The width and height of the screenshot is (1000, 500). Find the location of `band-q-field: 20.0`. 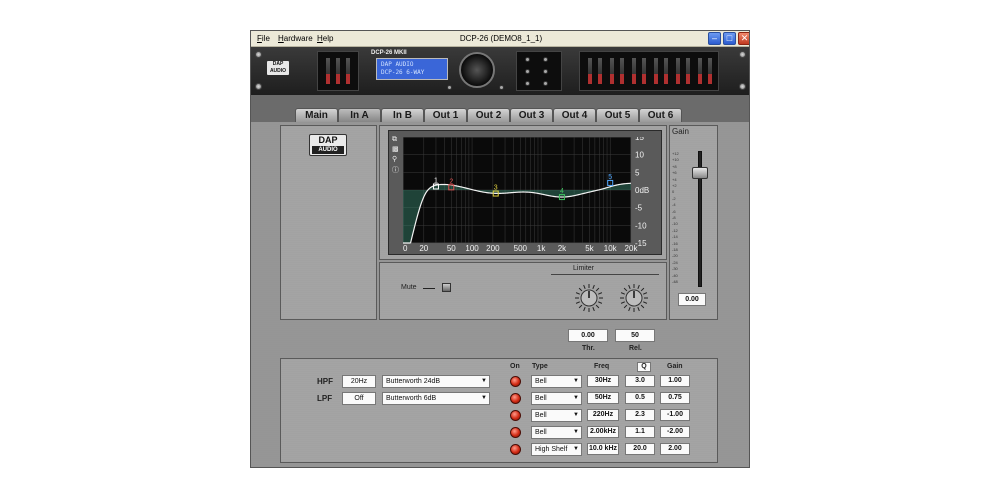

band-q-field: 20.0 is located at coordinates (640, 449).